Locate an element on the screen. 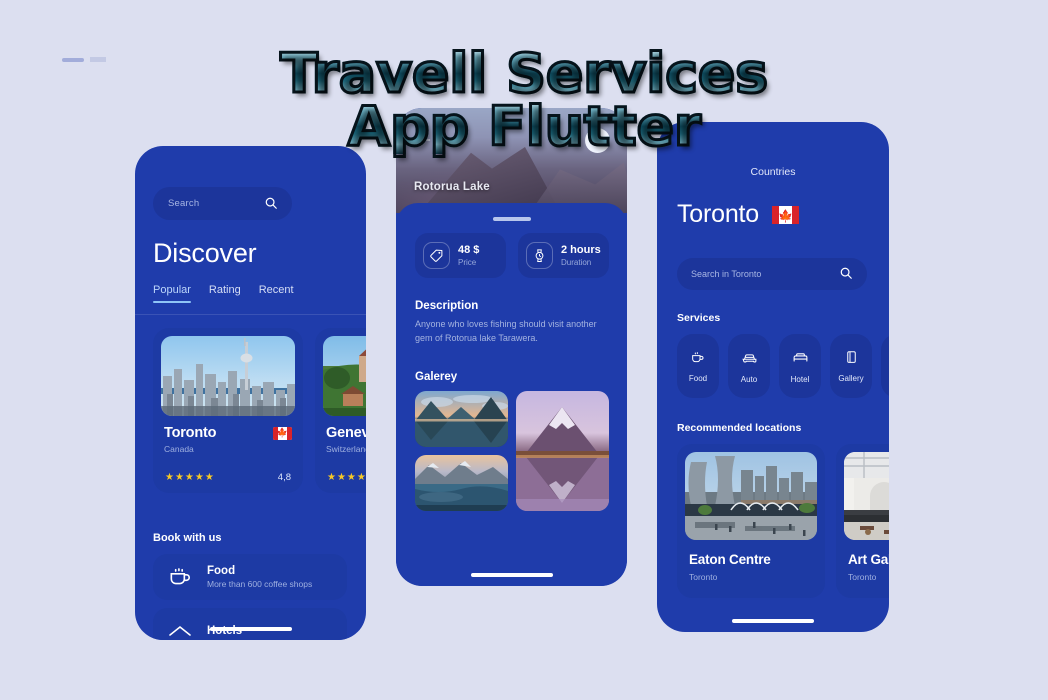 Image resolution: width=1048 pixels, height=700 pixels. service-gallery: Gallery is located at coordinates (851, 366).